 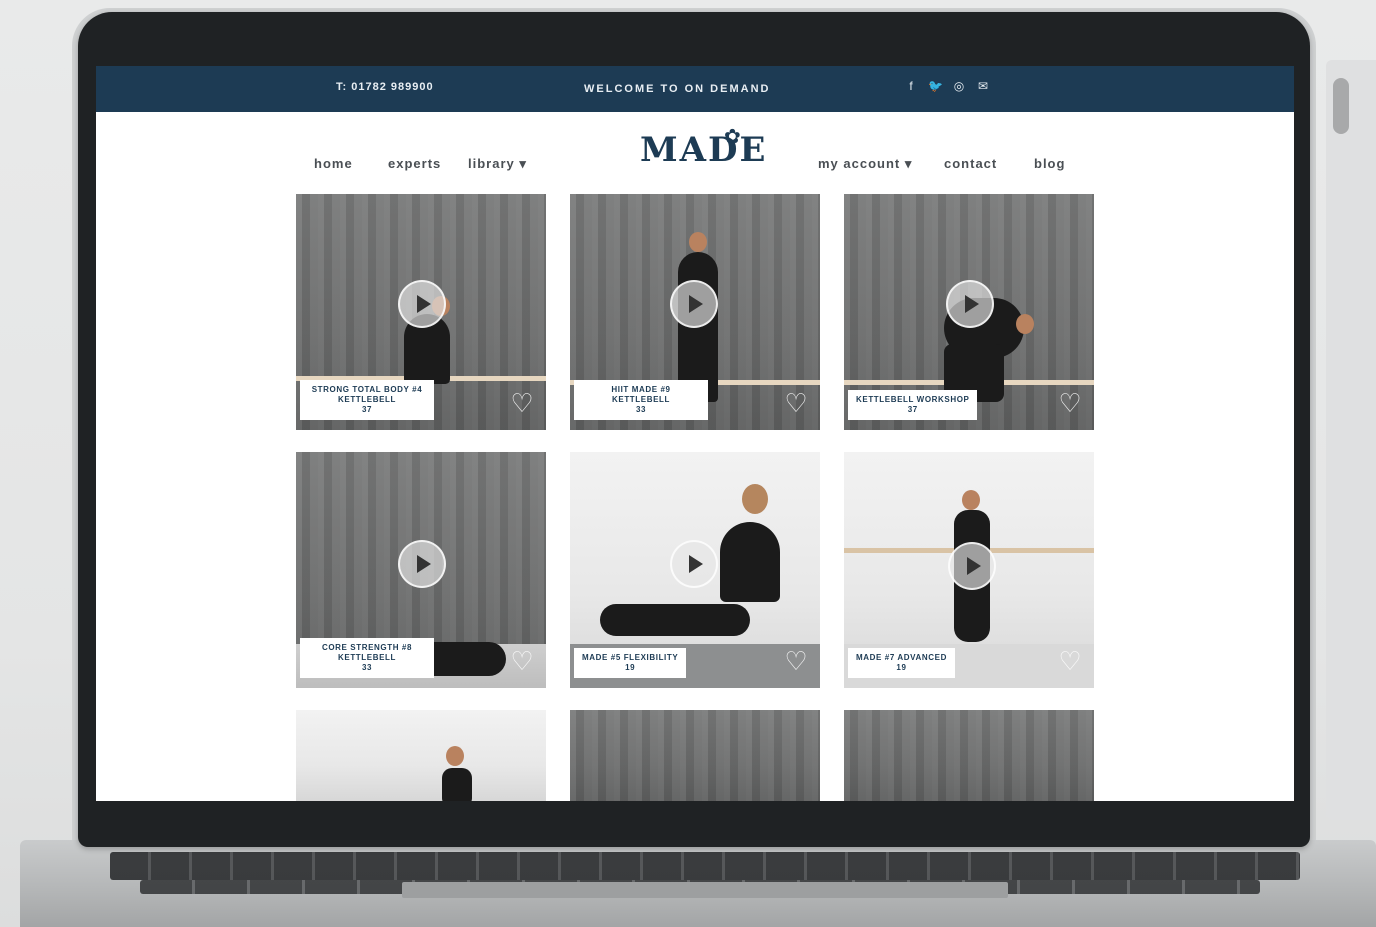 What do you see at coordinates (677, 89) in the screenshot?
I see `welcome-message: WELCOME TO ON DEMAND` at bounding box center [677, 89].